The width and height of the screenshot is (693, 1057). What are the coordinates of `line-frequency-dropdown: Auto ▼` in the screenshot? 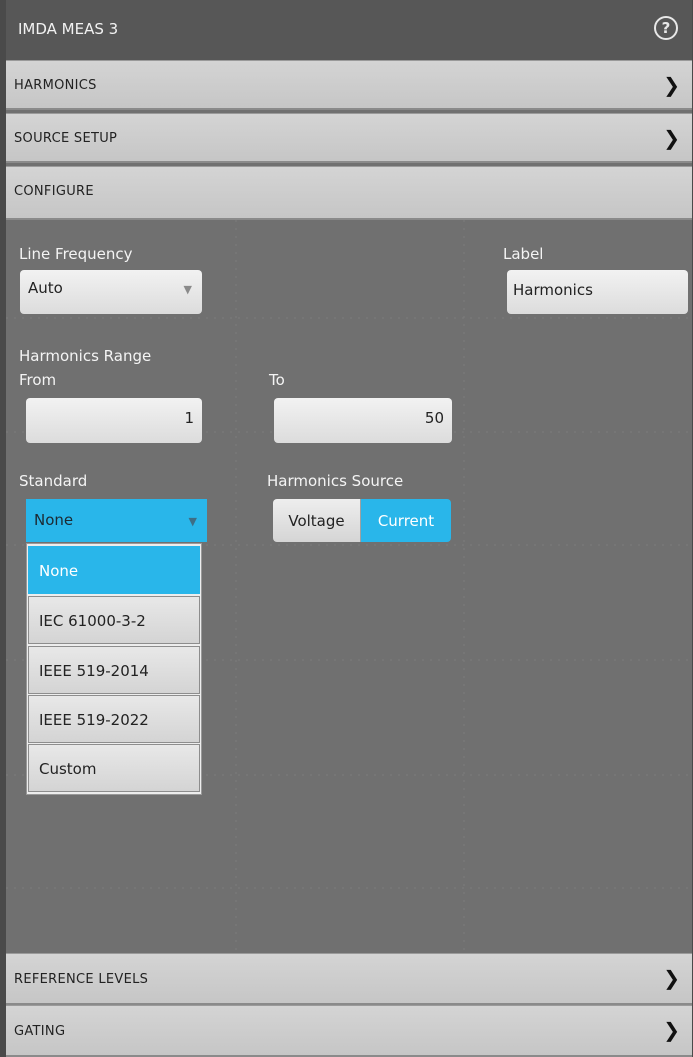 It's located at (111, 292).